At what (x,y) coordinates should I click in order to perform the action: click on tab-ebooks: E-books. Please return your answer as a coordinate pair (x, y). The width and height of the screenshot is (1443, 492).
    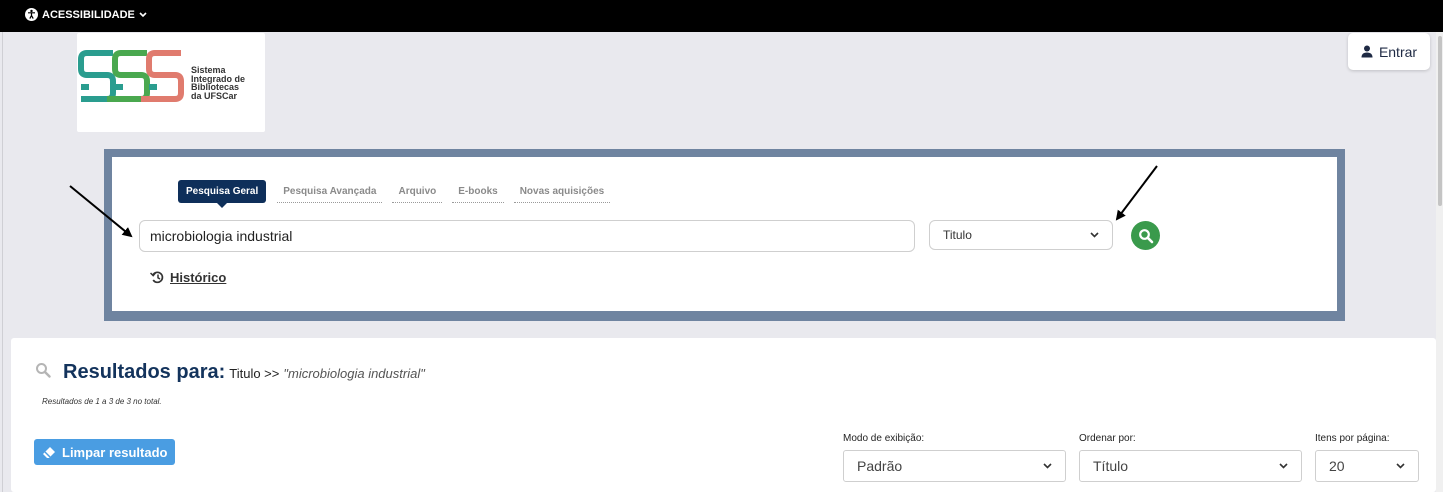
    Looking at the image, I should click on (478, 191).